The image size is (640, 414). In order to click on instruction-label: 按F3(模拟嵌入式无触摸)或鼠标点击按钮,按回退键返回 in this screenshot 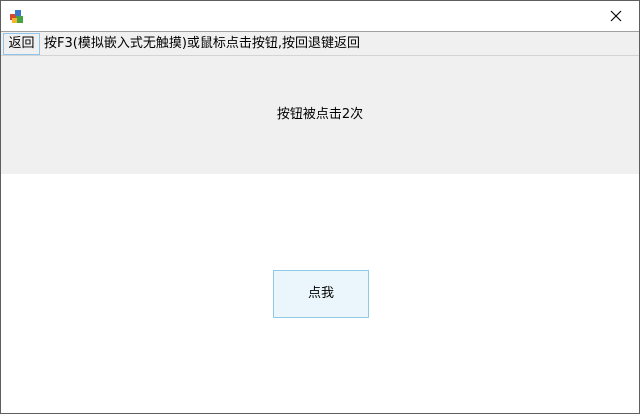, I will do `click(202, 43)`.